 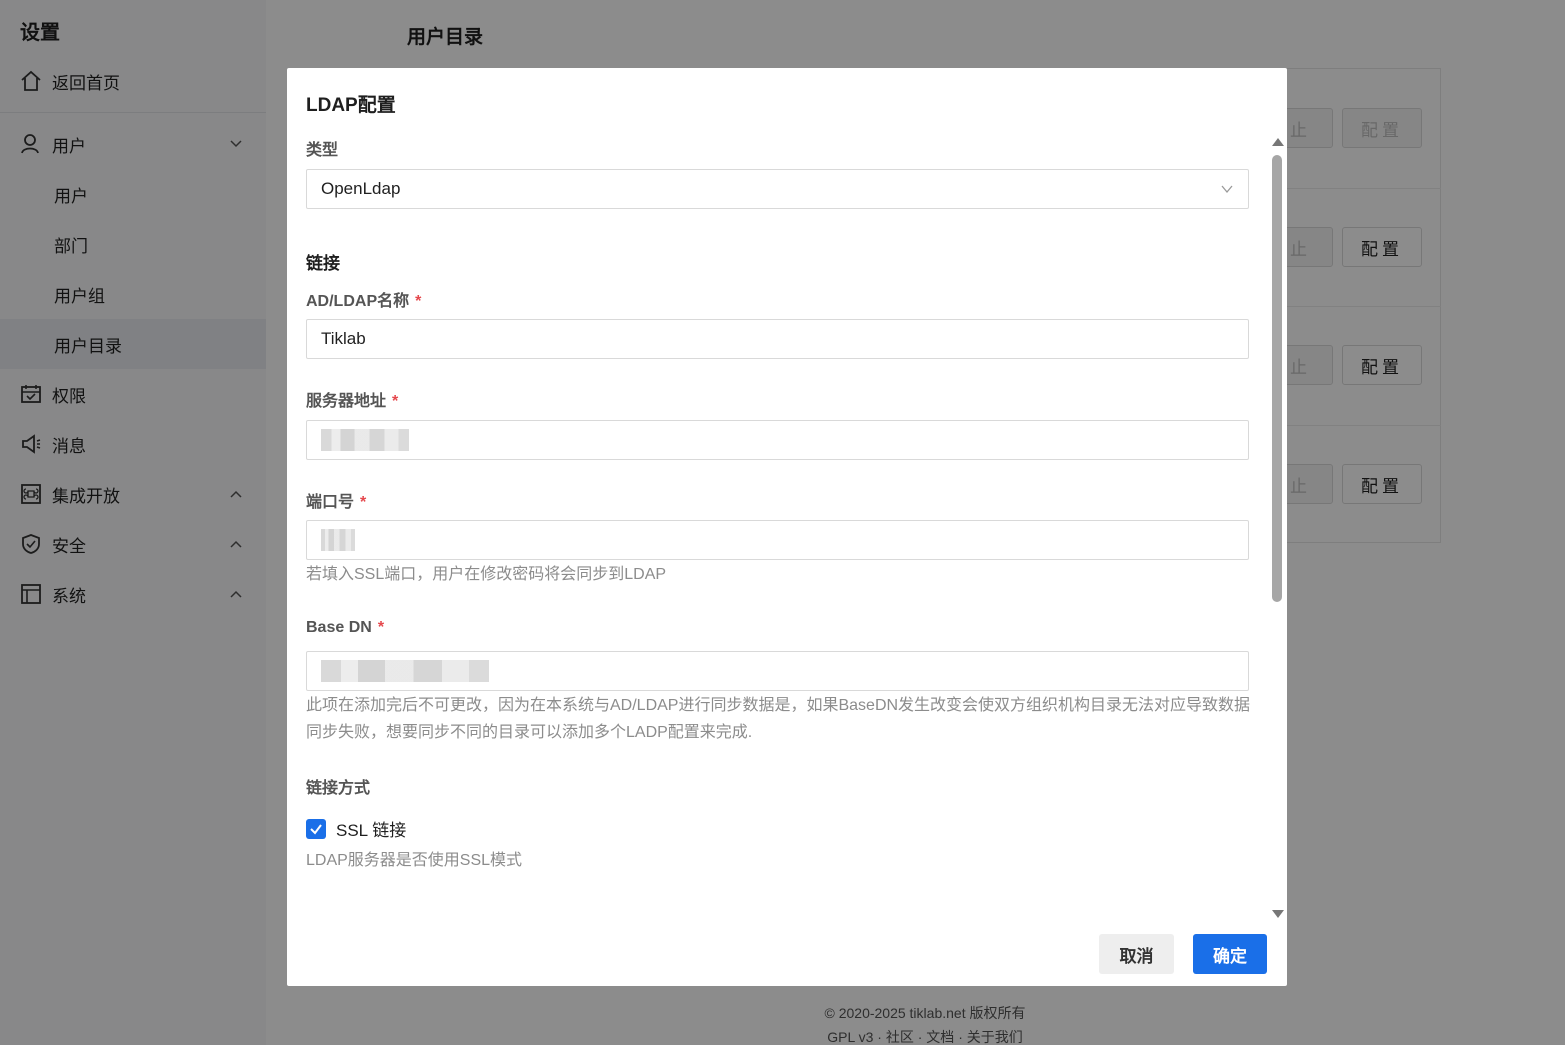 I want to click on name-input: Tiklab, so click(x=777, y=339).